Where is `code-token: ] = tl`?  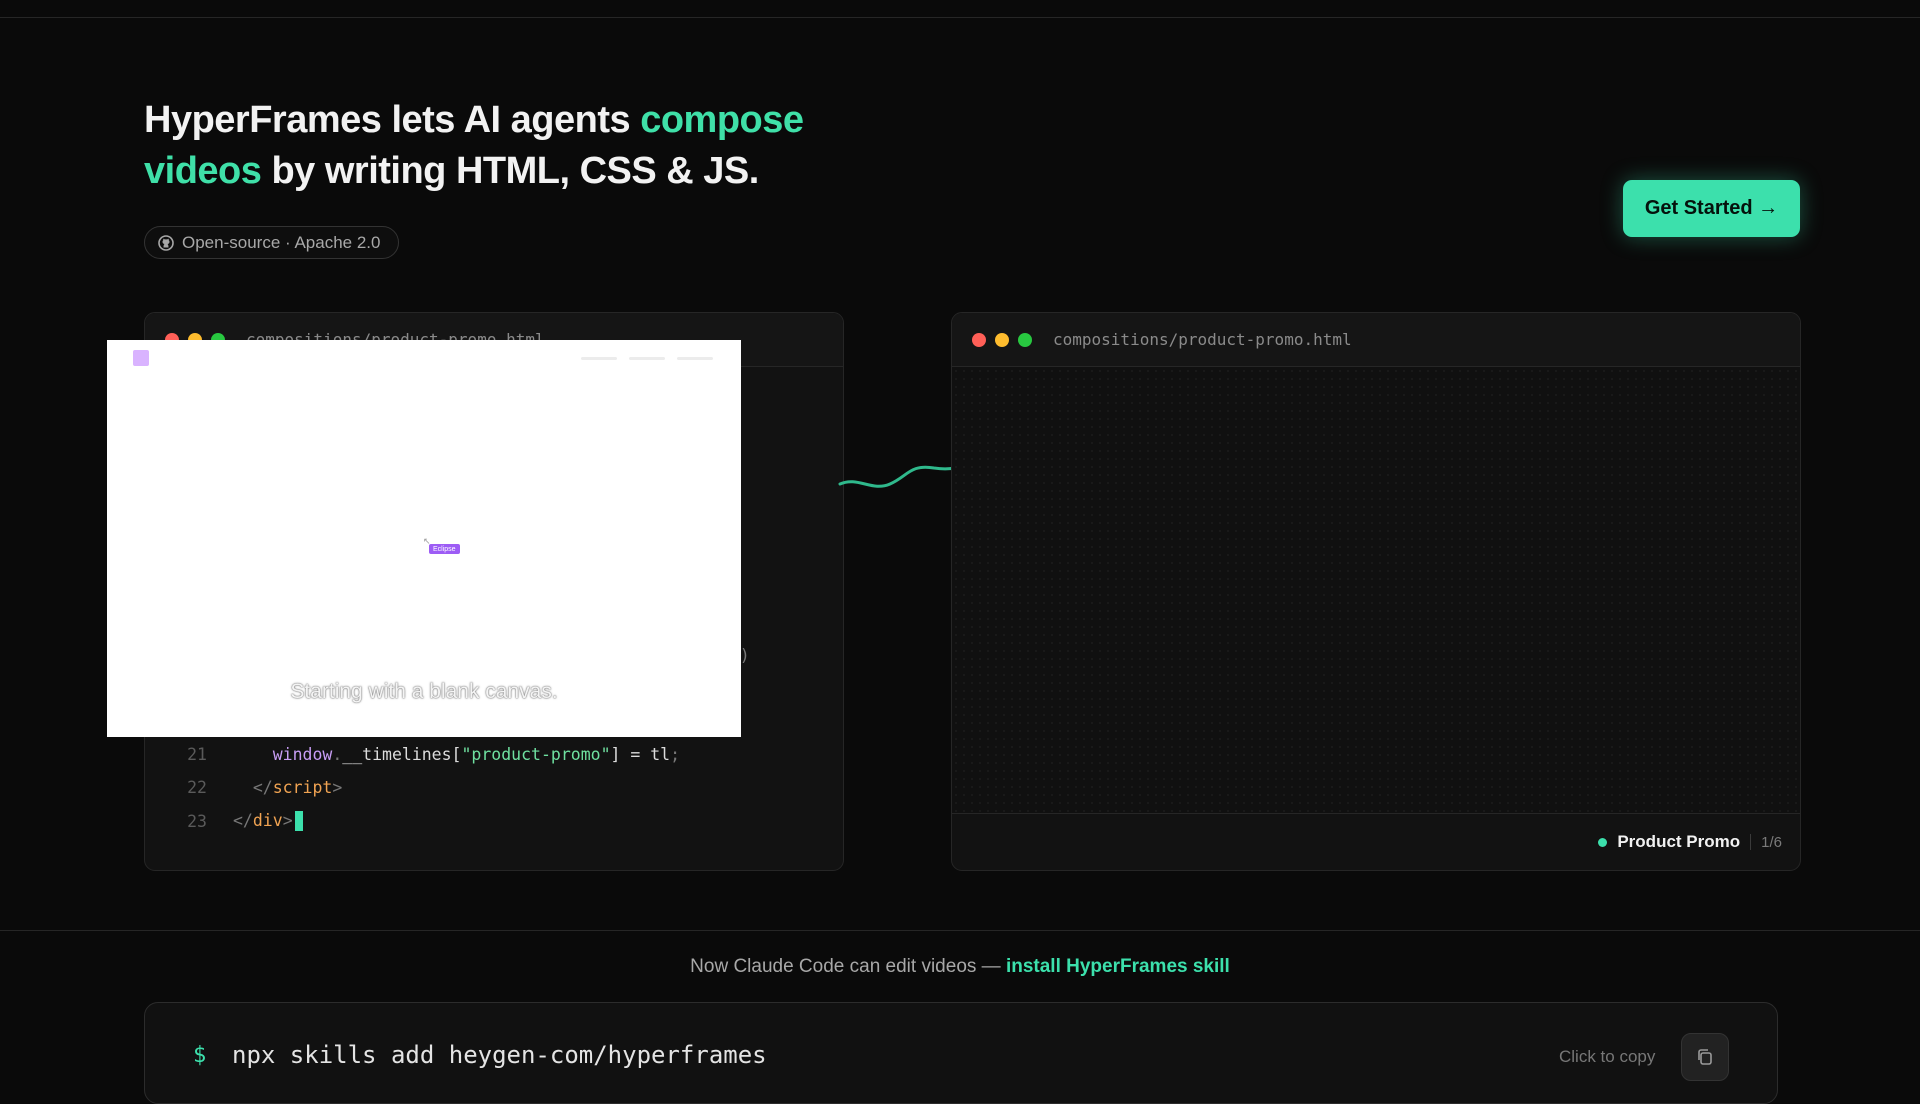
code-token: ] = tl is located at coordinates (640, 755).